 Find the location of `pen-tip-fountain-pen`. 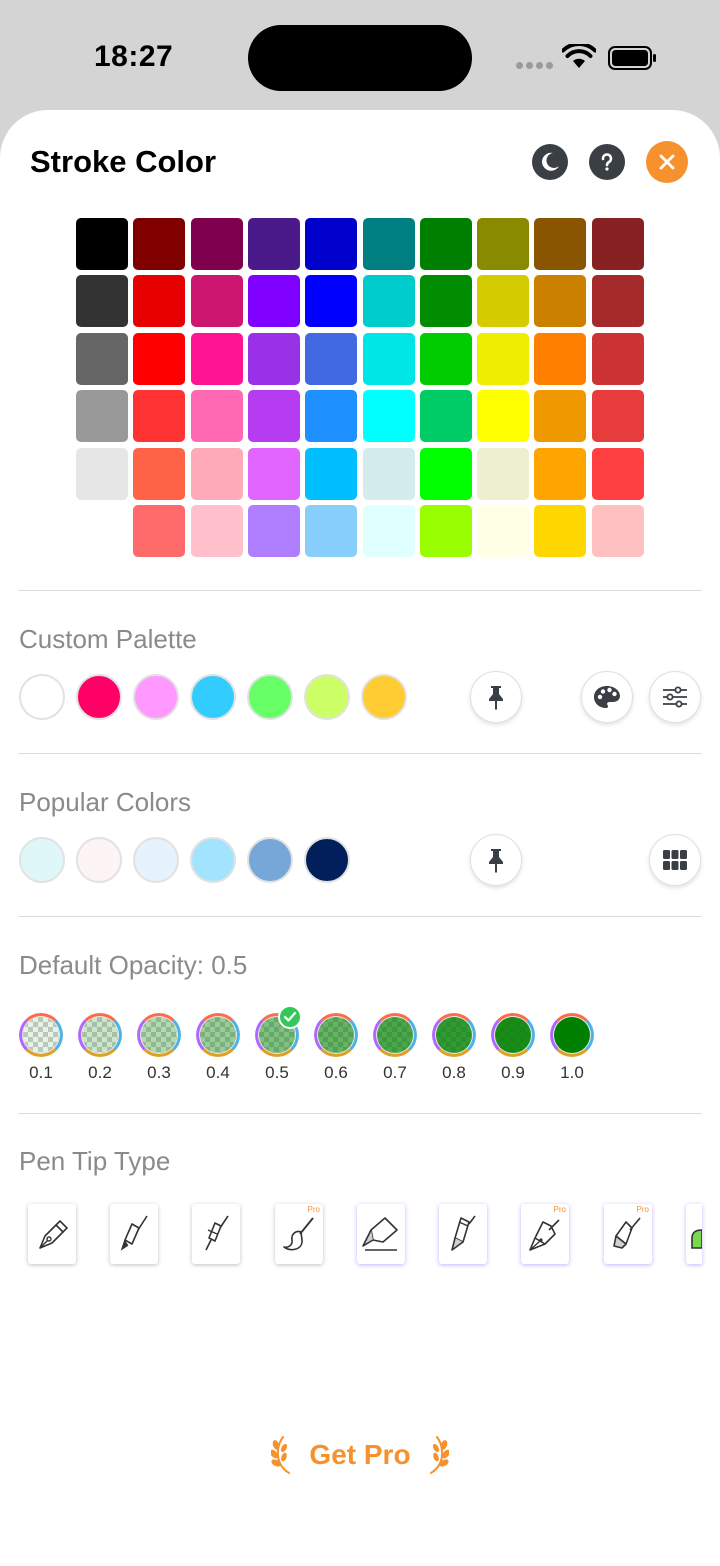

pen-tip-fountain-pen is located at coordinates (52, 1234).